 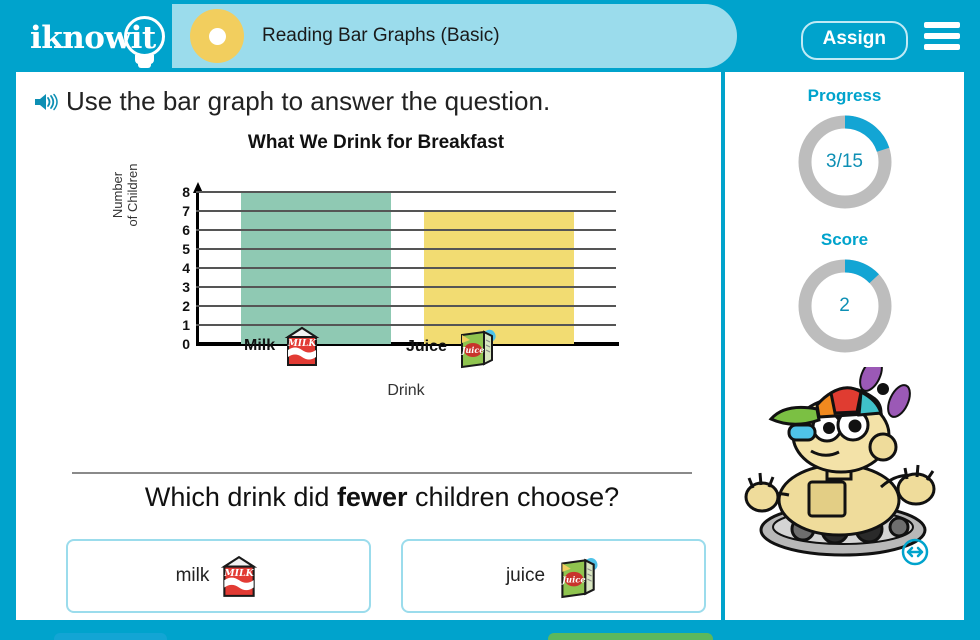 What do you see at coordinates (117, 195) in the screenshot?
I see `y-axis-label-line1: Number` at bounding box center [117, 195].